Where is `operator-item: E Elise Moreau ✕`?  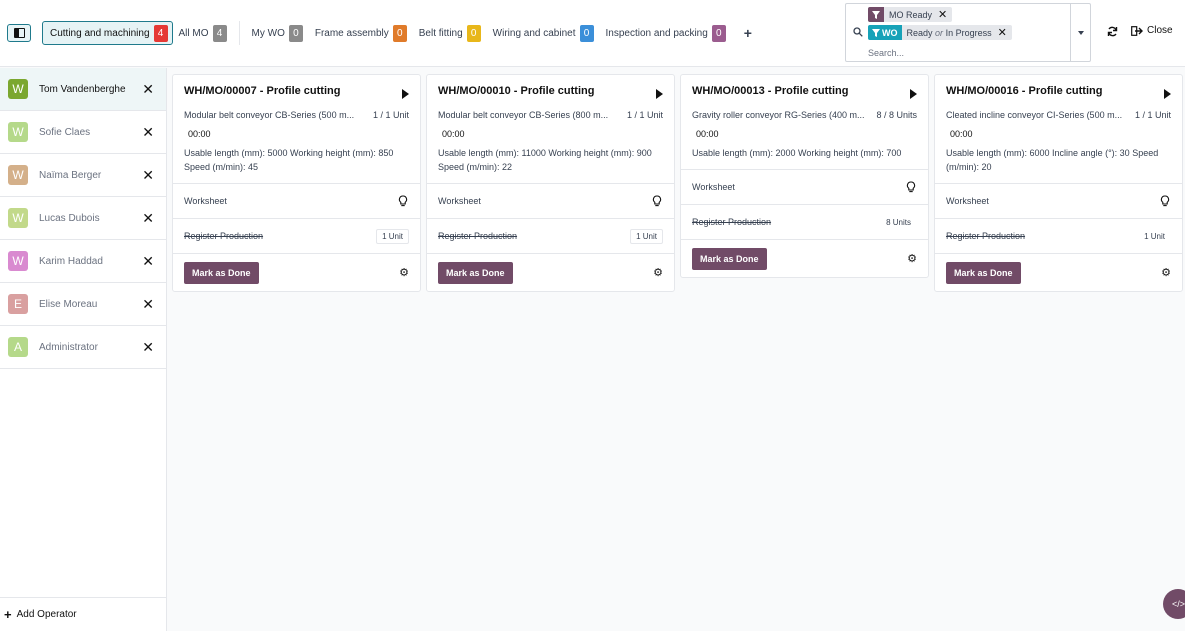 operator-item: E Elise Moreau ✕ is located at coordinates (83, 304).